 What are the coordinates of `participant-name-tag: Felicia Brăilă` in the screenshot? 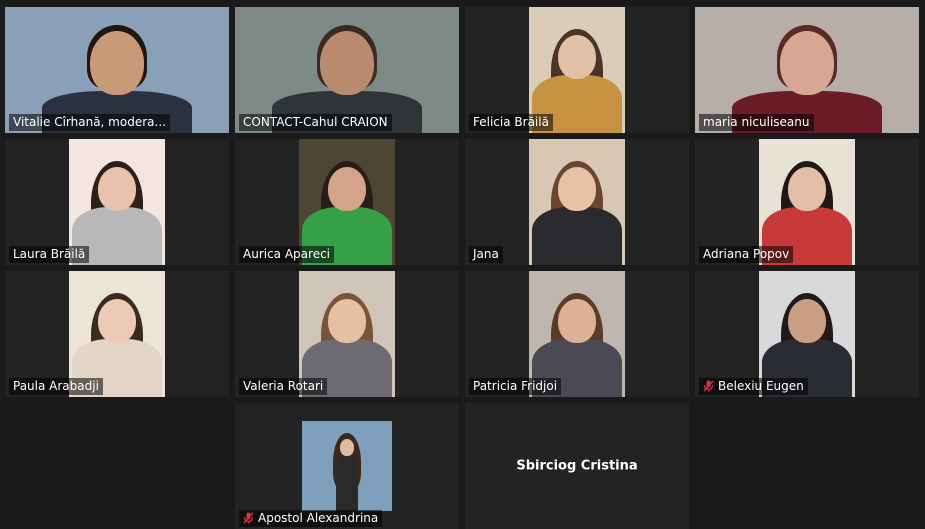 It's located at (511, 122).